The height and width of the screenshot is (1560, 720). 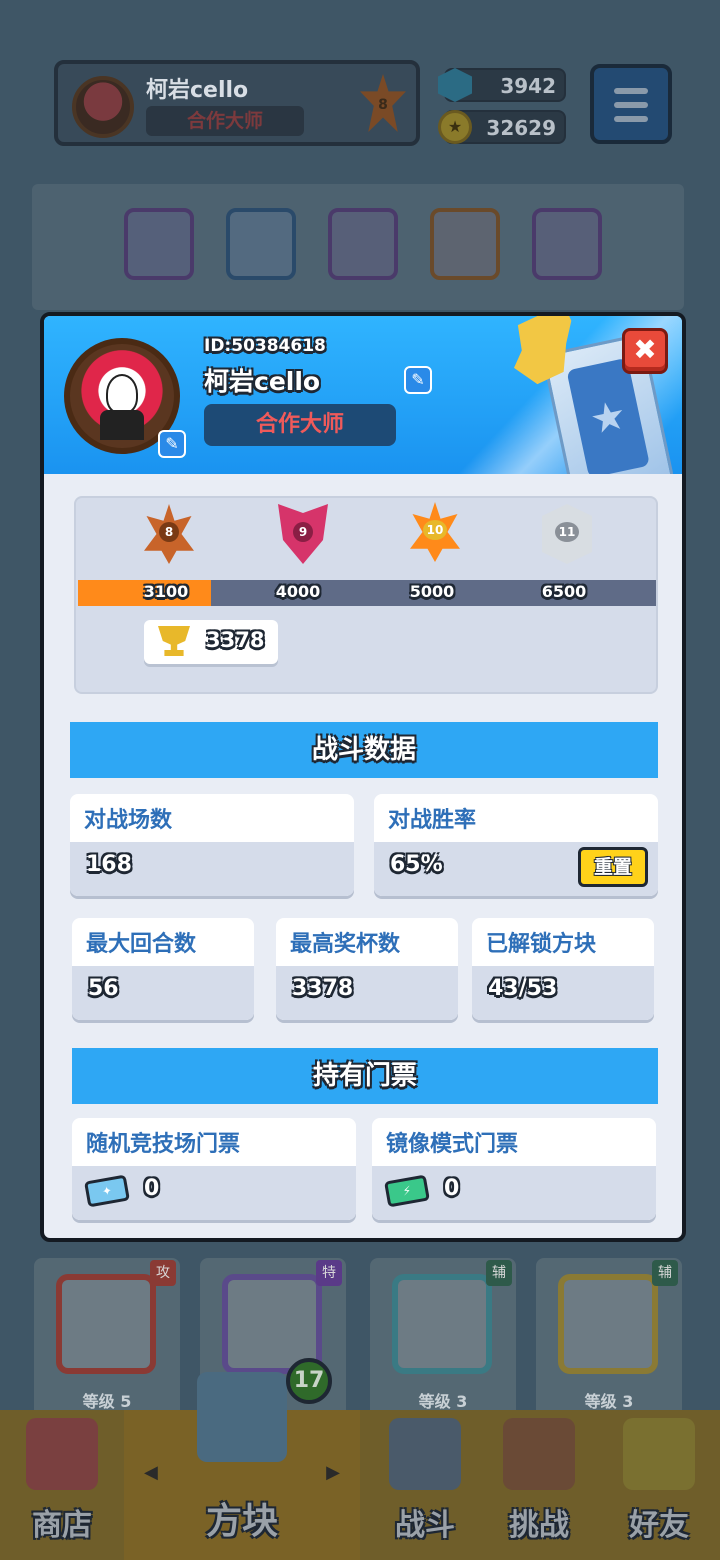 I want to click on rank-badge-number: 8, so click(x=169, y=532).